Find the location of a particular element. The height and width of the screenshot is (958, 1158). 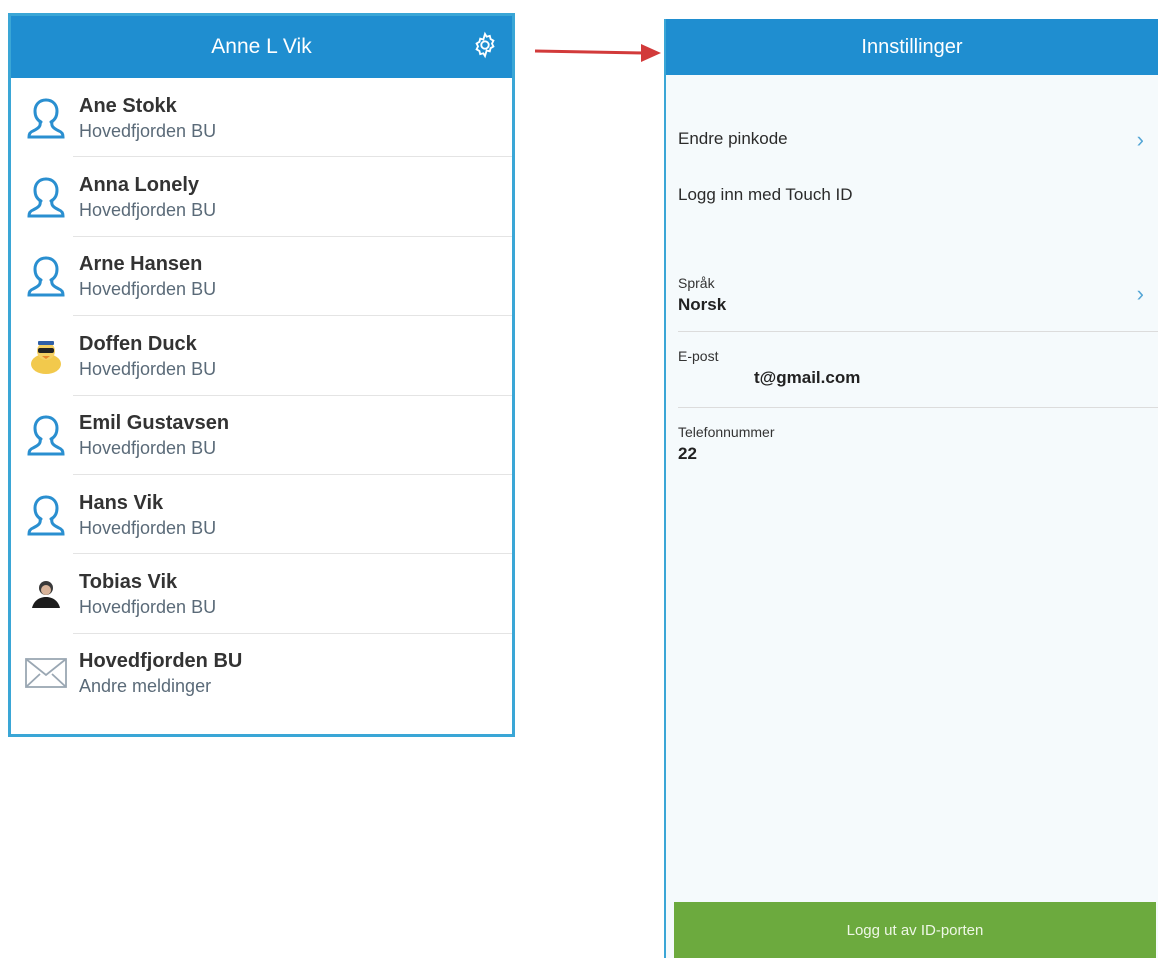

contact-name: Arne Hansen is located at coordinates (141, 264).